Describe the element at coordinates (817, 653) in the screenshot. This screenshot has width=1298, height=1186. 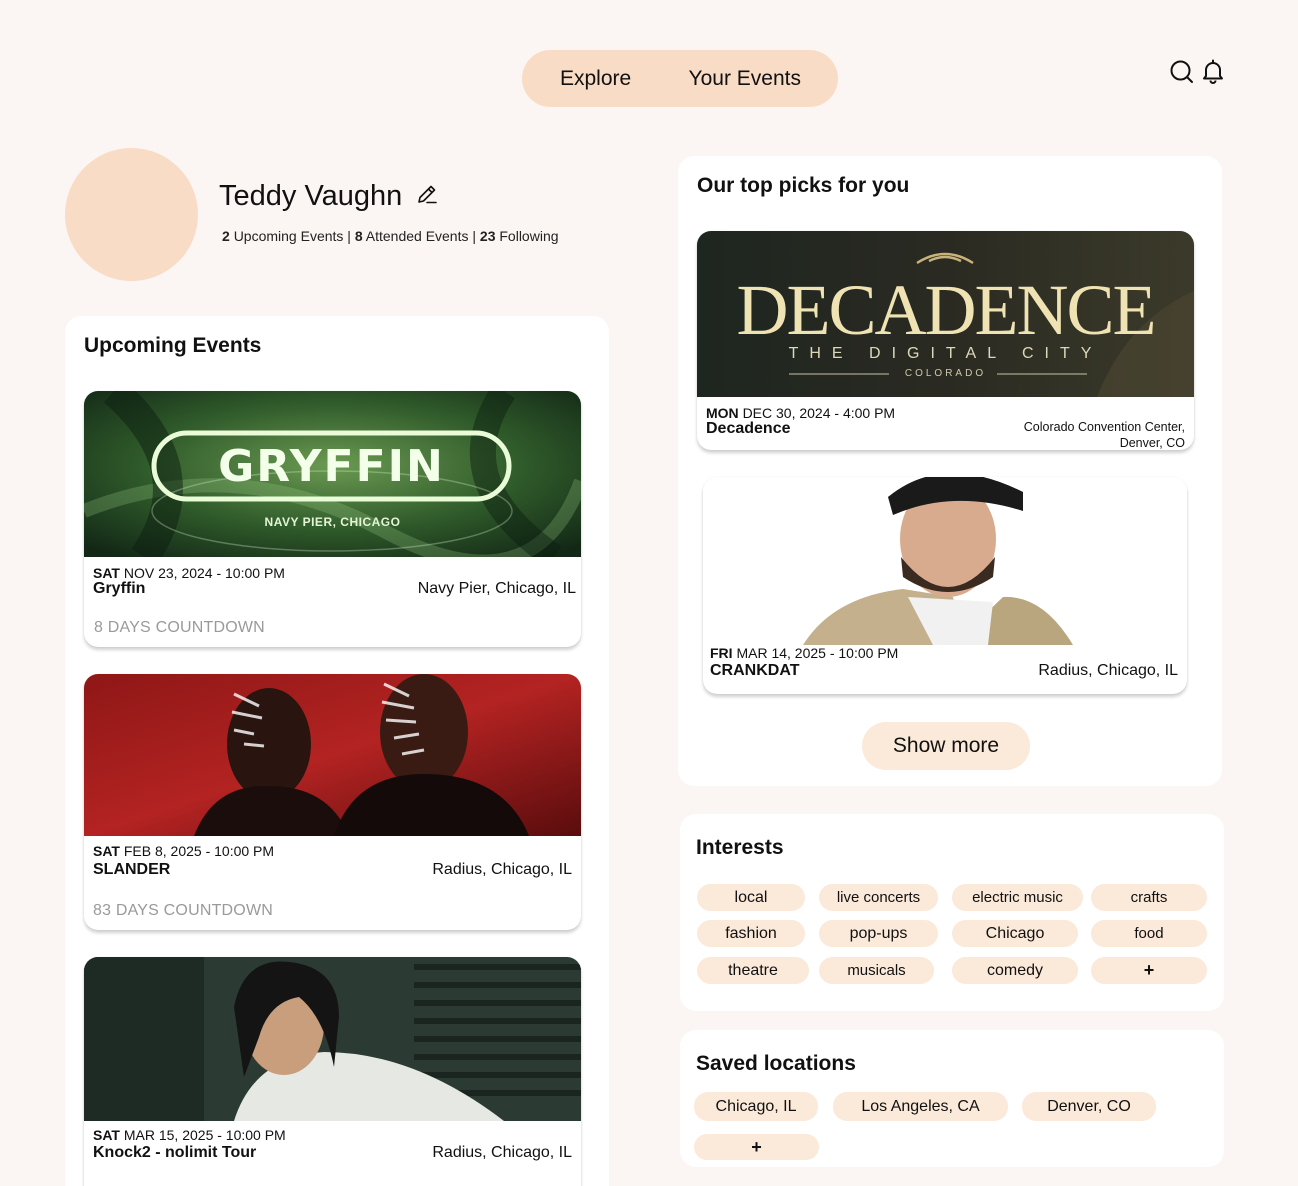
I see `event-datetime: MAR 14, 2025 - 10:00 PM` at that location.